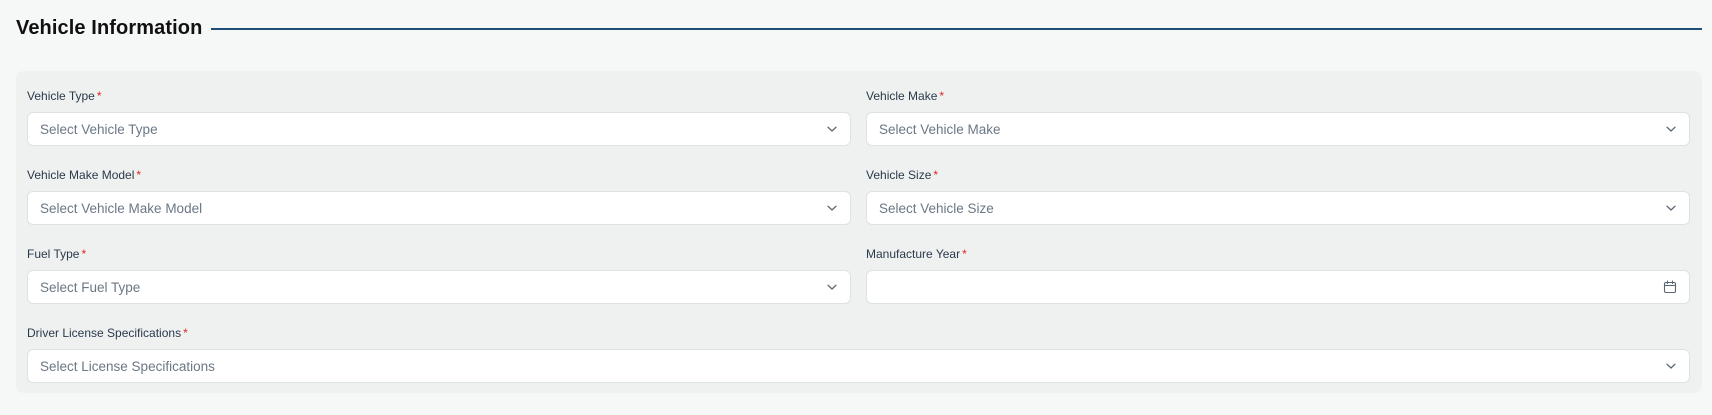  What do you see at coordinates (61, 96) in the screenshot?
I see `vehicle-type-label-text: Vehicle Type` at bounding box center [61, 96].